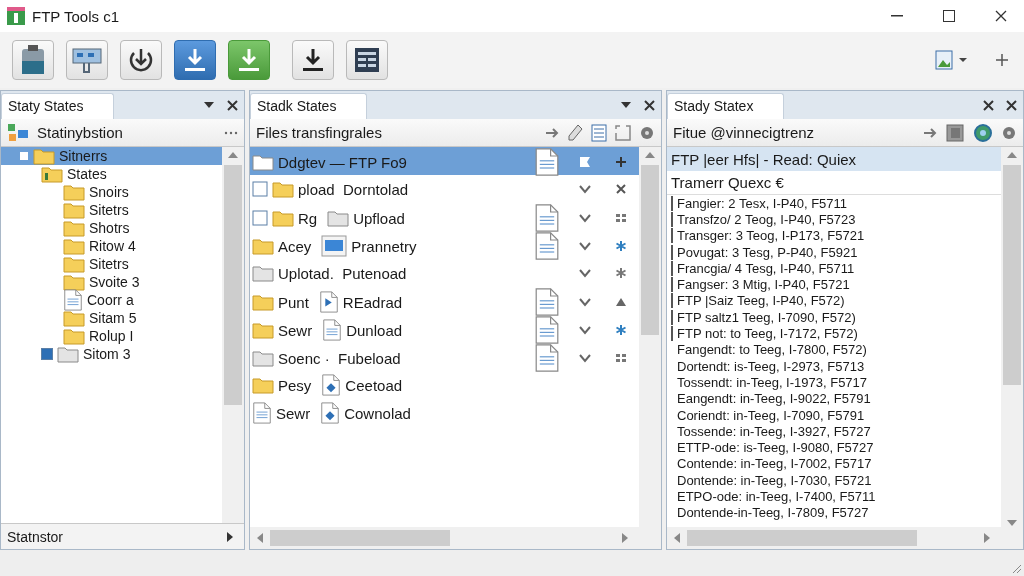  Describe the element at coordinates (1016, 568) in the screenshot. I see `resize-grip-icon` at that location.